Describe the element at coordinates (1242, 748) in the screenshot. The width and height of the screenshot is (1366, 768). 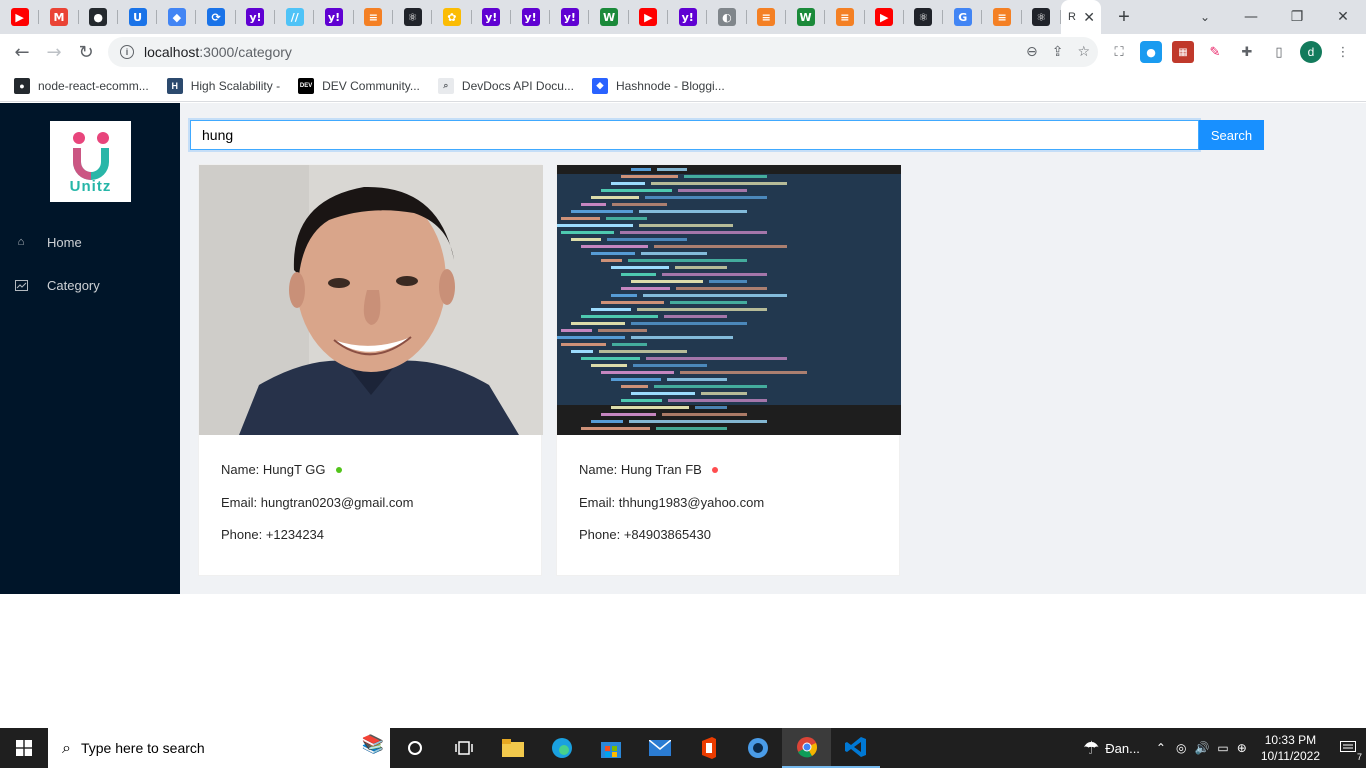
I see `network-icon: ⊕` at that location.